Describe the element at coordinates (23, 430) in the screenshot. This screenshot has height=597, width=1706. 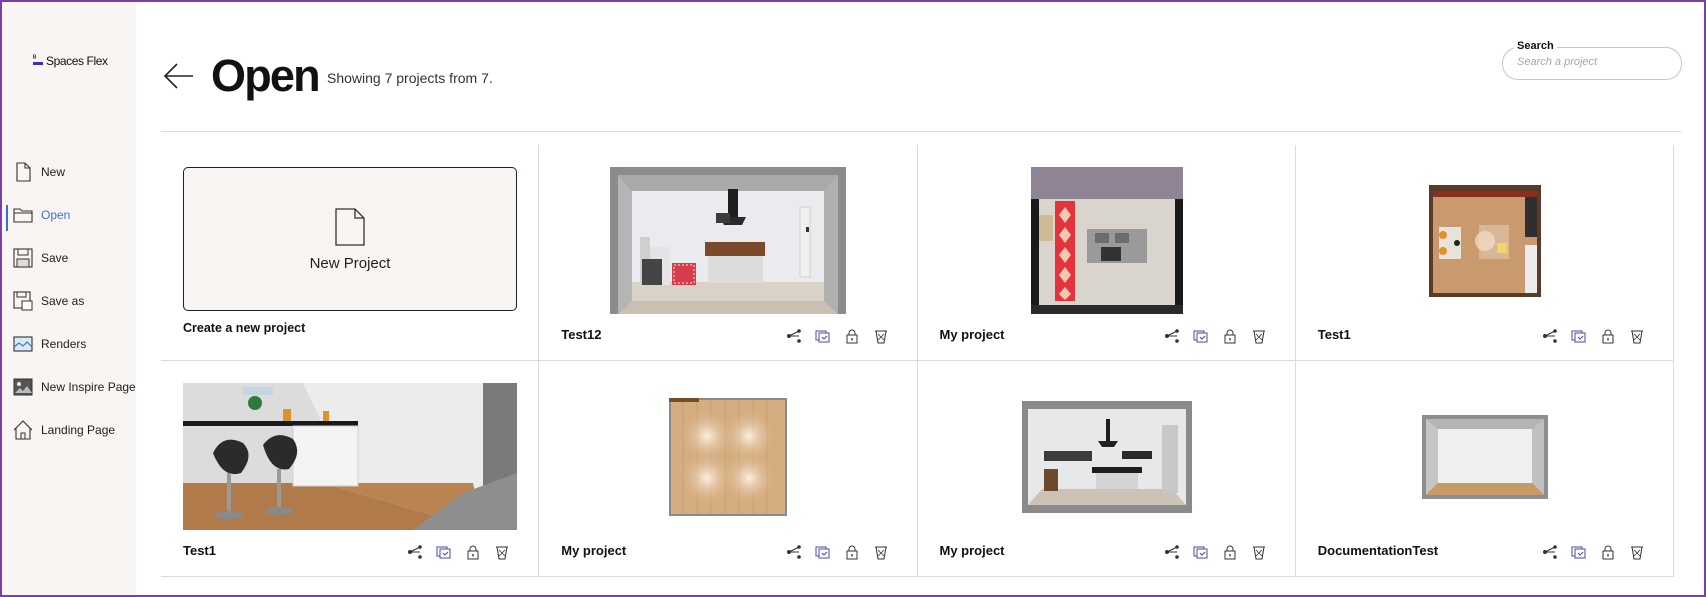
I see `home-icon` at that location.